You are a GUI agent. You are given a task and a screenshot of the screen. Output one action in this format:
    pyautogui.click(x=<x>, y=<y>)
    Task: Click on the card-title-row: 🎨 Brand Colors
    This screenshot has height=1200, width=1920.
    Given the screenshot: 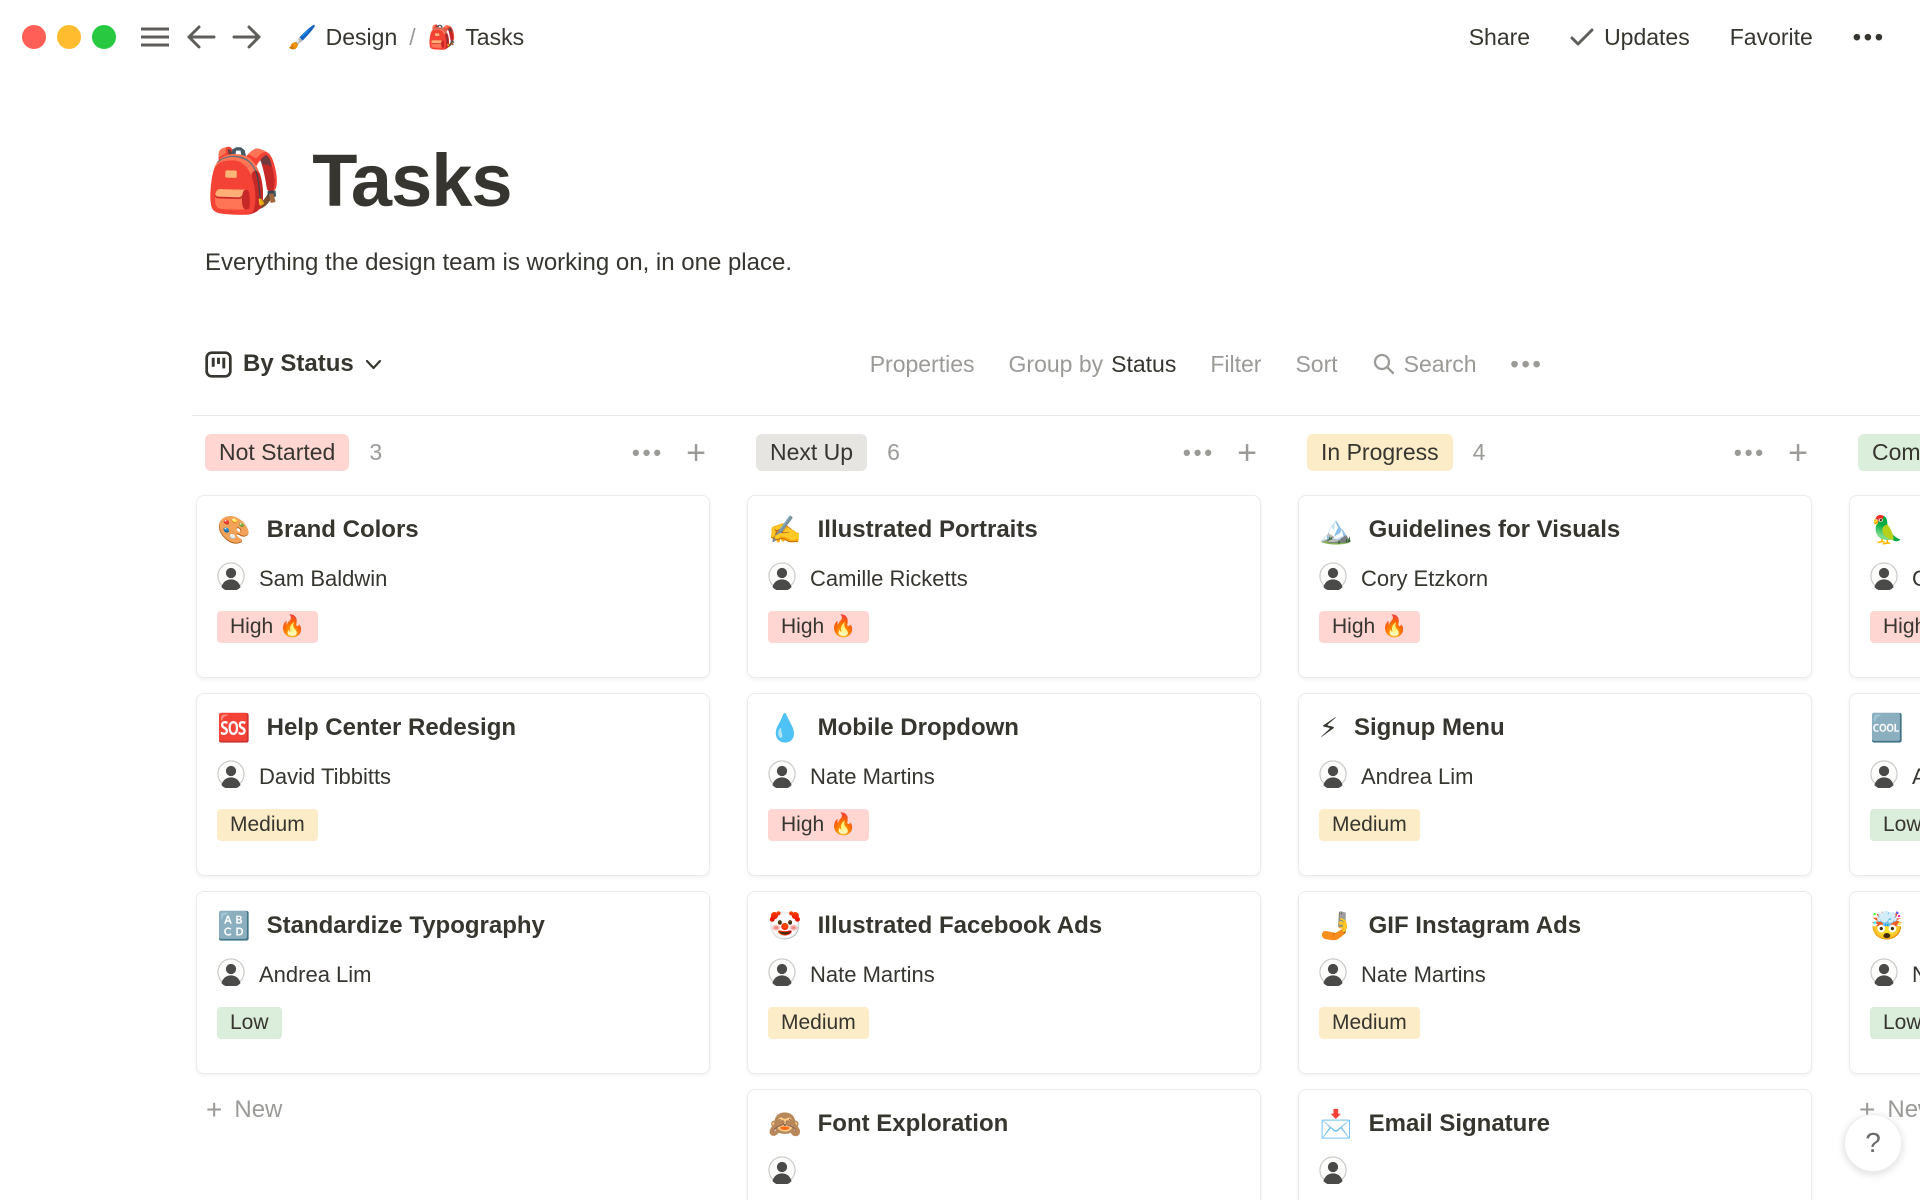 What is the action you would take?
    pyautogui.click(x=453, y=530)
    